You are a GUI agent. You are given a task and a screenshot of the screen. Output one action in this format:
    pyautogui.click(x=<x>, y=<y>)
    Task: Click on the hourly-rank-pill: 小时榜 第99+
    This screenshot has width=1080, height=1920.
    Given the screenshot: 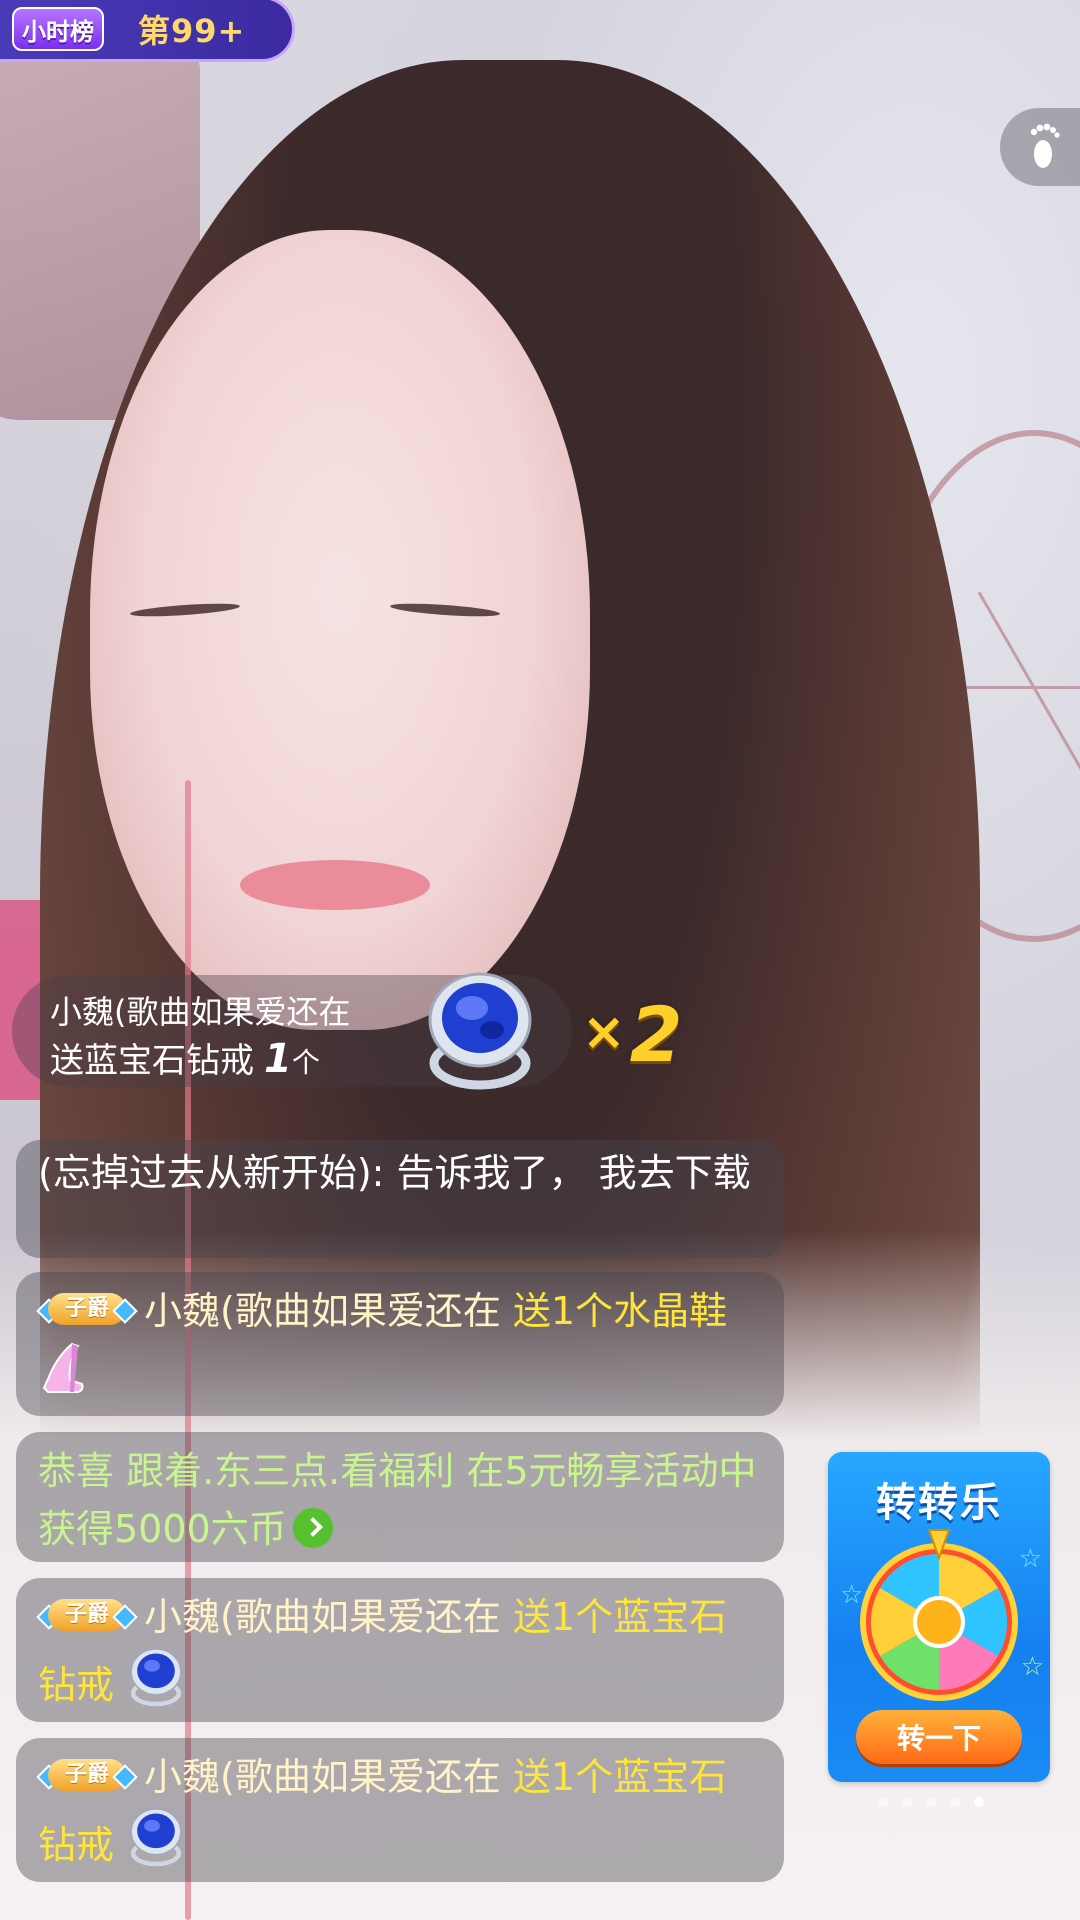 What is the action you would take?
    pyautogui.click(x=147, y=31)
    